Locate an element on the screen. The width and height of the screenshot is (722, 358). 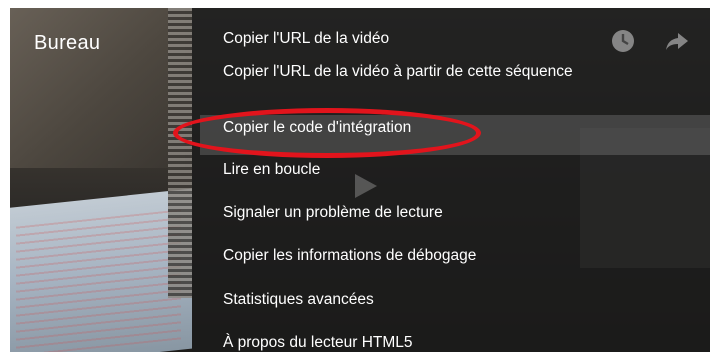
annotation-ellipse is located at coordinates (327, 133).